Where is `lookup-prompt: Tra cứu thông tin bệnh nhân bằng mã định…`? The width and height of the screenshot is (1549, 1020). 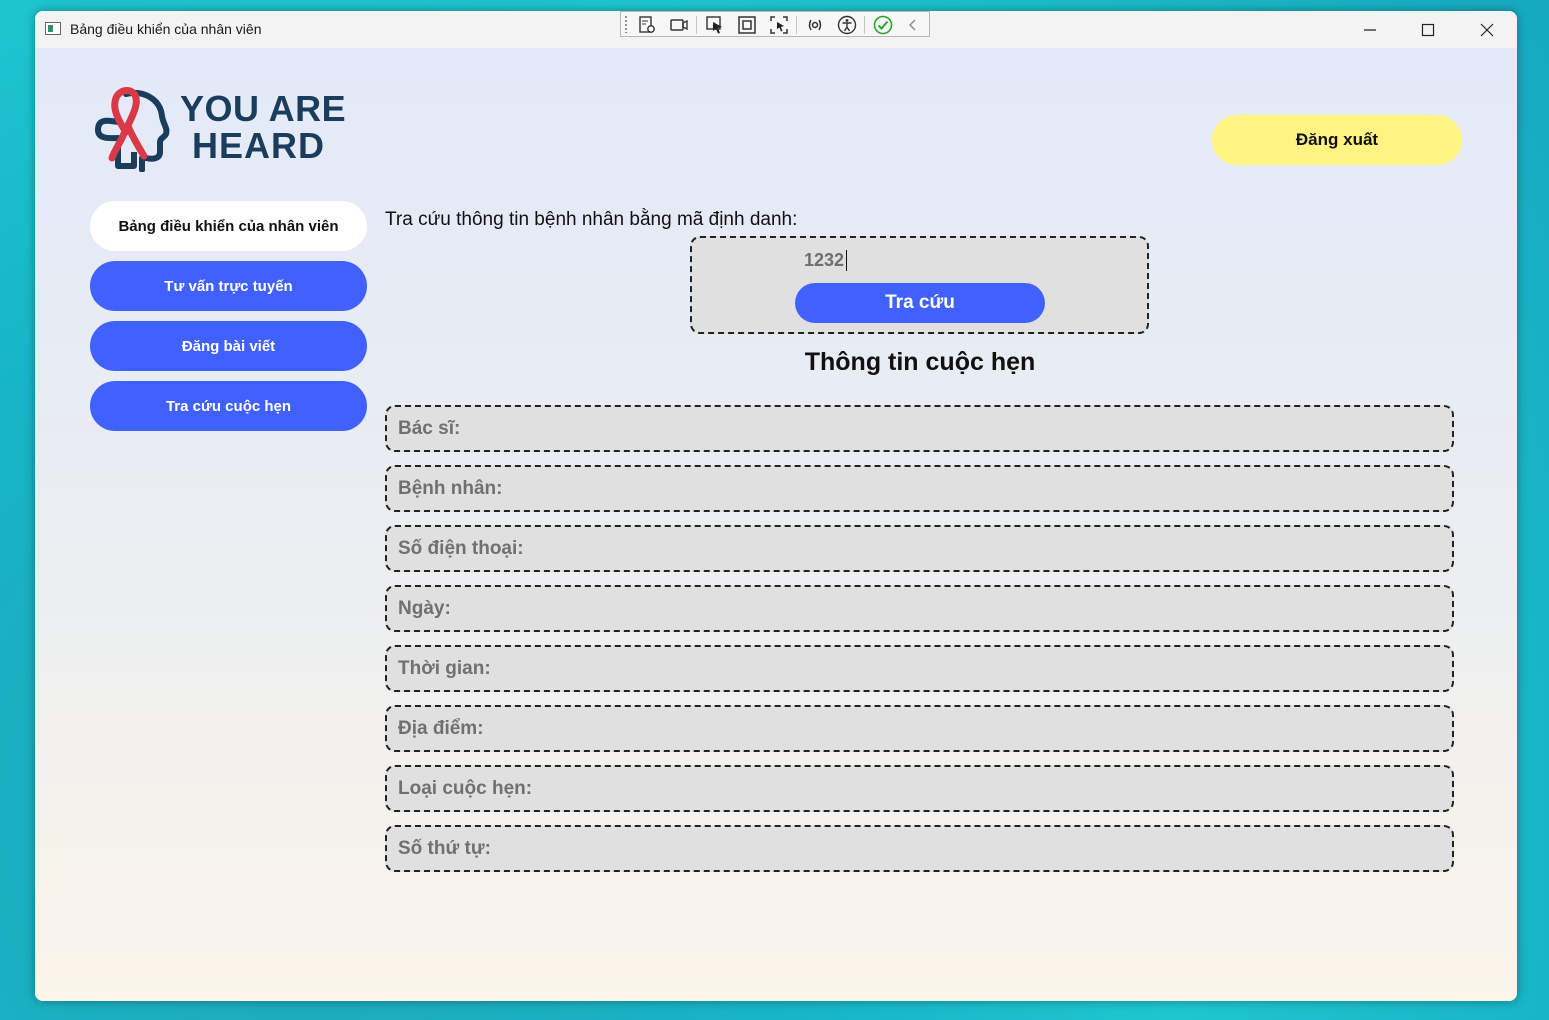
lookup-prompt: Tra cứu thông tin bệnh nhân bằng mã định… is located at coordinates (591, 219).